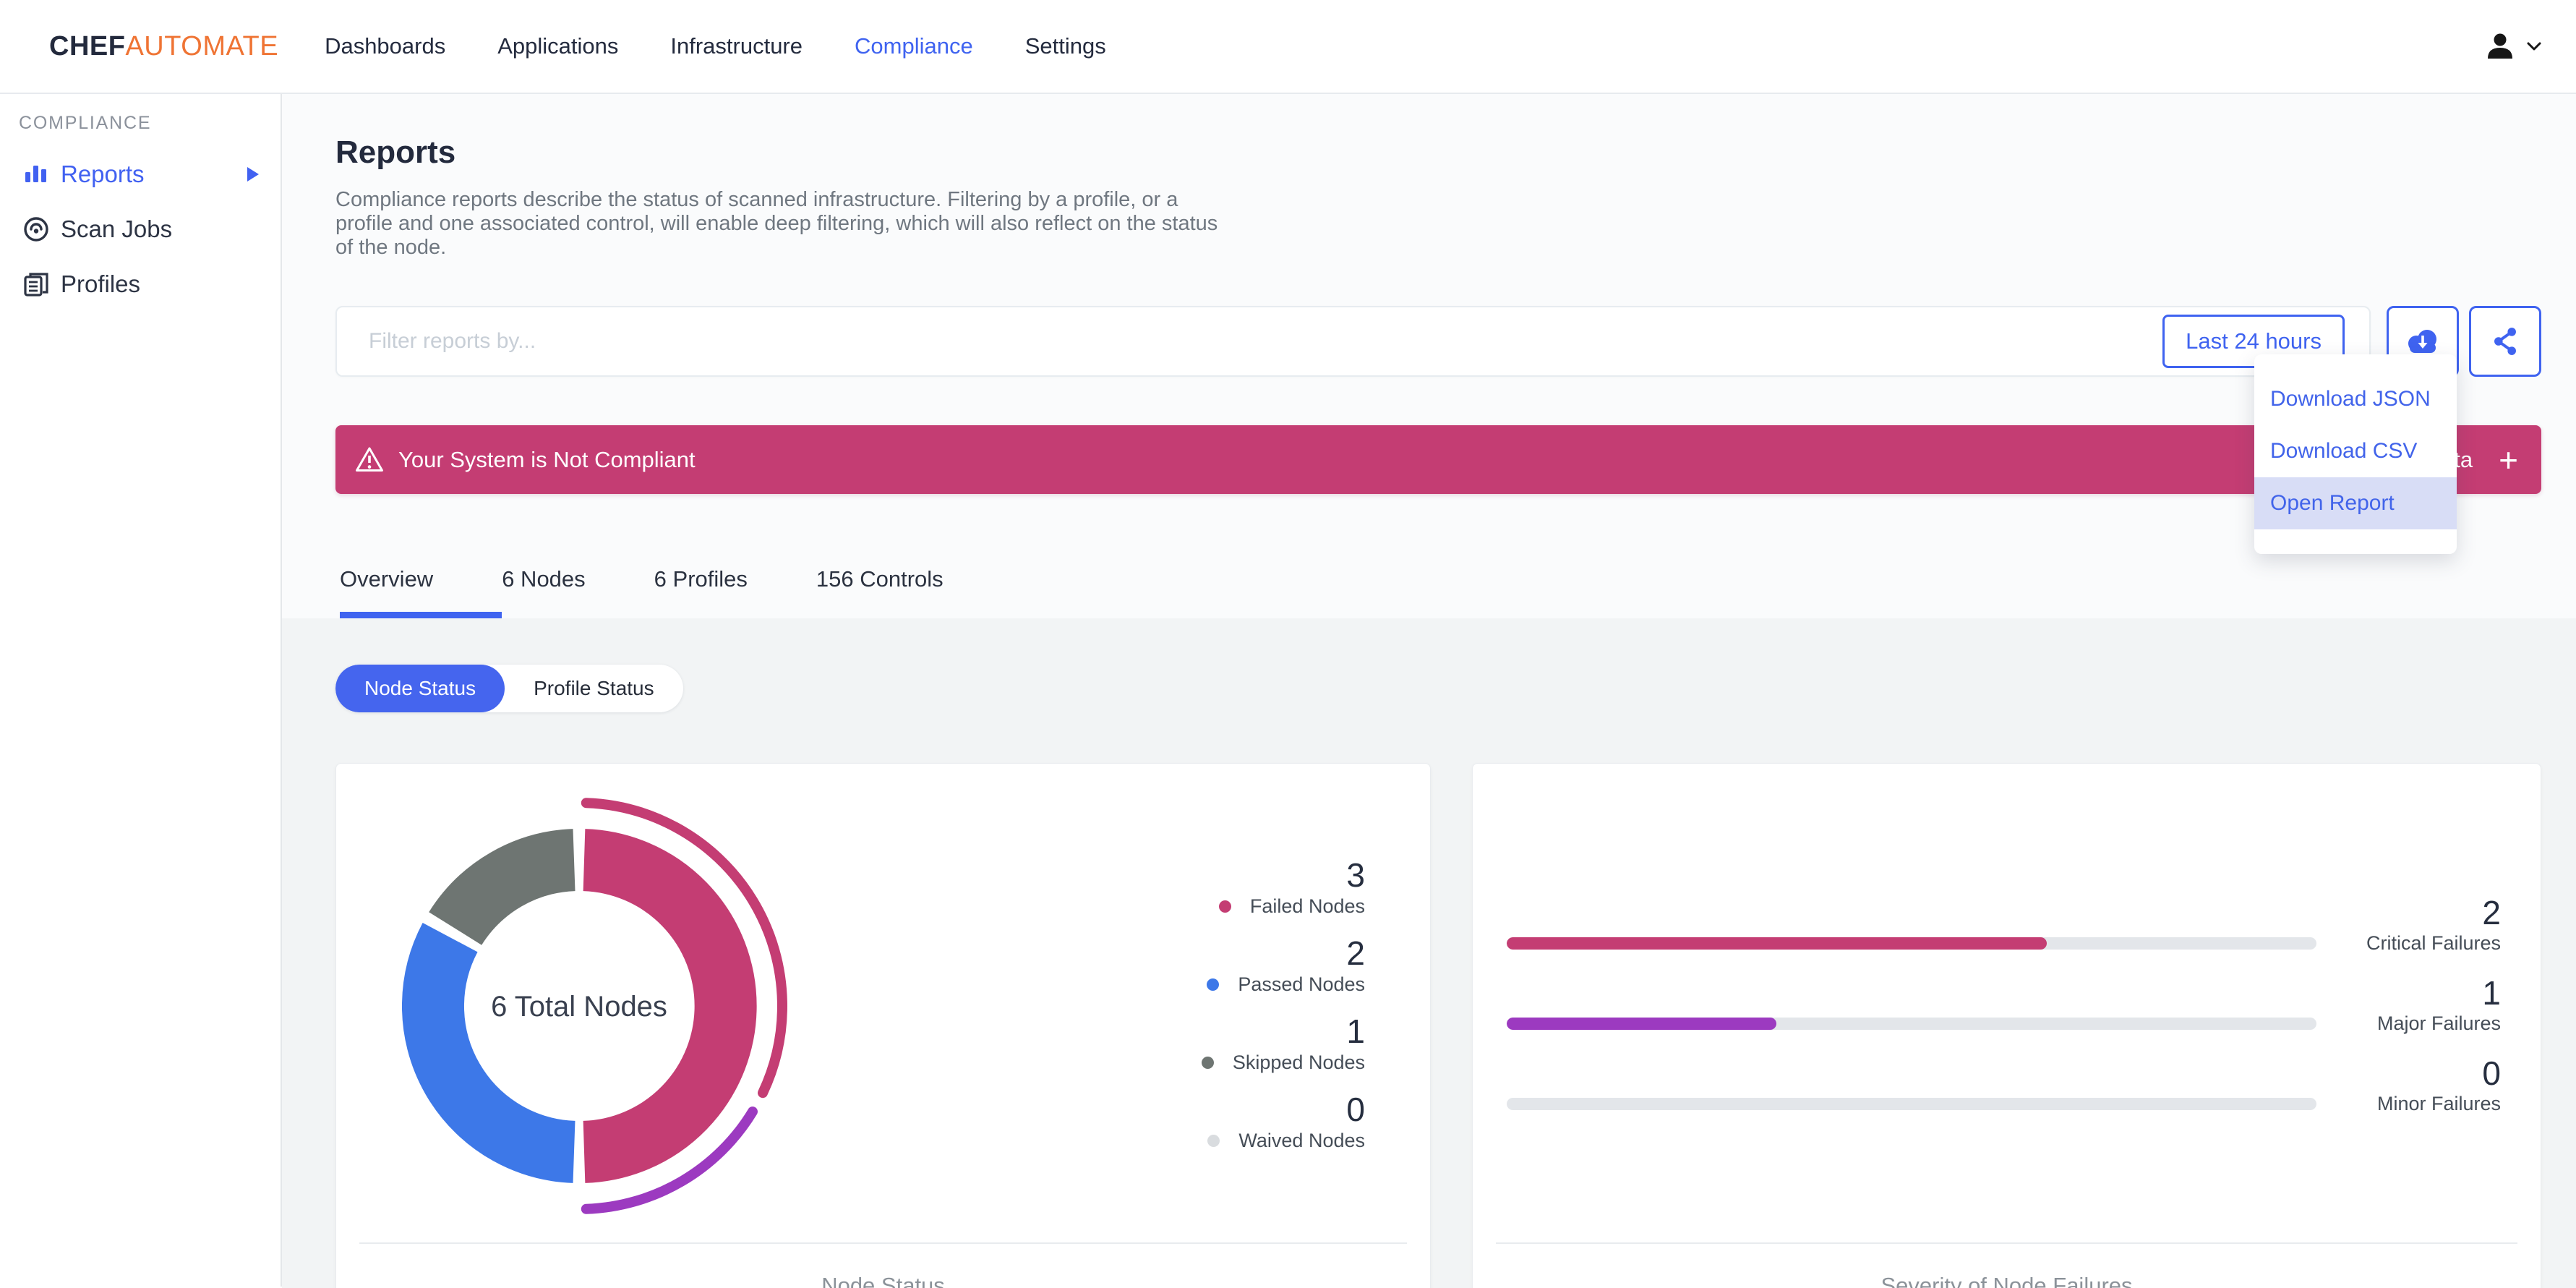  Describe the element at coordinates (914, 46) in the screenshot. I see `nav-compliance: Compliance` at that location.